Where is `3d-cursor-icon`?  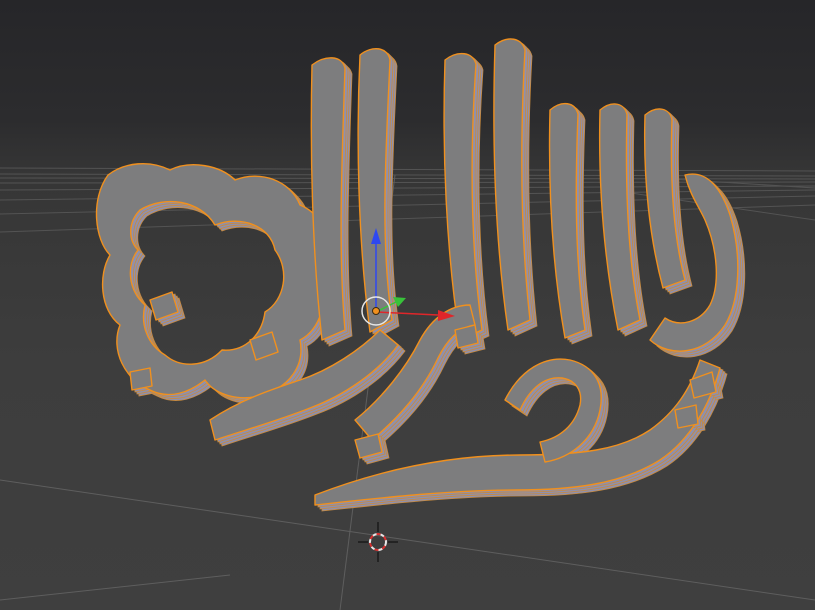
3d-cursor-icon is located at coordinates (378, 542).